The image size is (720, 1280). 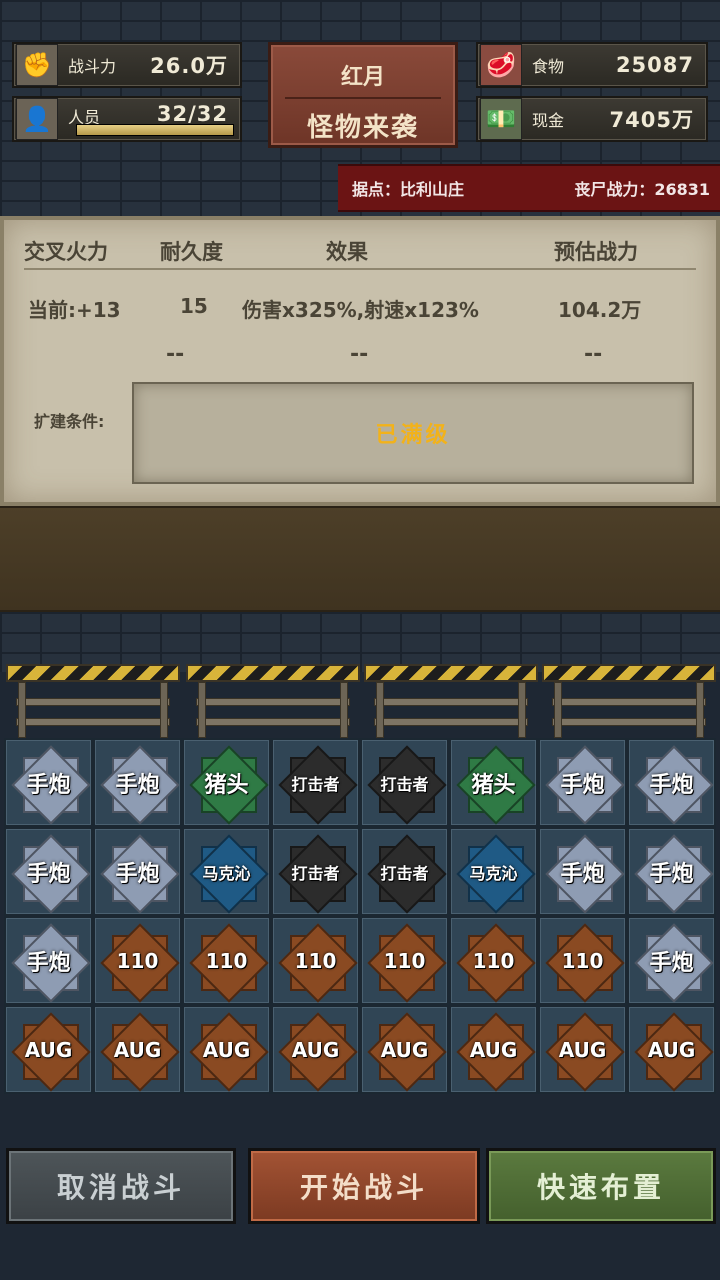 I want to click on header-estimate: 预估战力, so click(x=596, y=252).